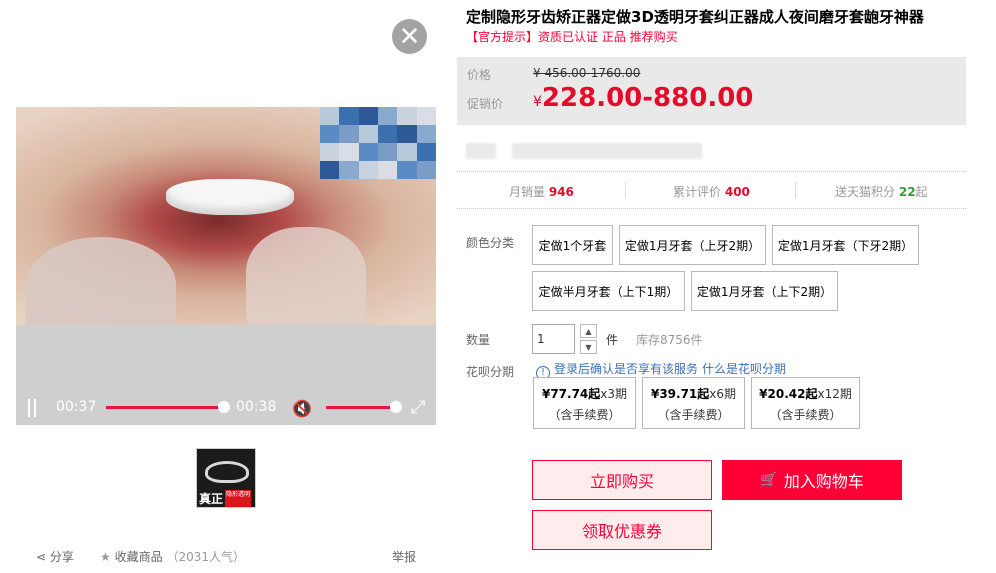  What do you see at coordinates (364, 407) in the screenshot?
I see `volume-slider` at bounding box center [364, 407].